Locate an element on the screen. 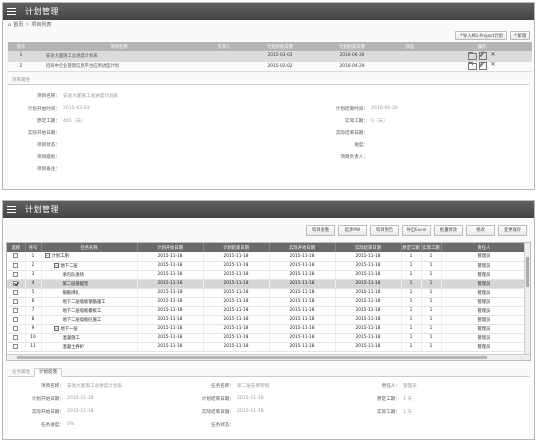 This screenshot has height=442, width=537. save-changes-button: 变更保存 is located at coordinates (512, 230).